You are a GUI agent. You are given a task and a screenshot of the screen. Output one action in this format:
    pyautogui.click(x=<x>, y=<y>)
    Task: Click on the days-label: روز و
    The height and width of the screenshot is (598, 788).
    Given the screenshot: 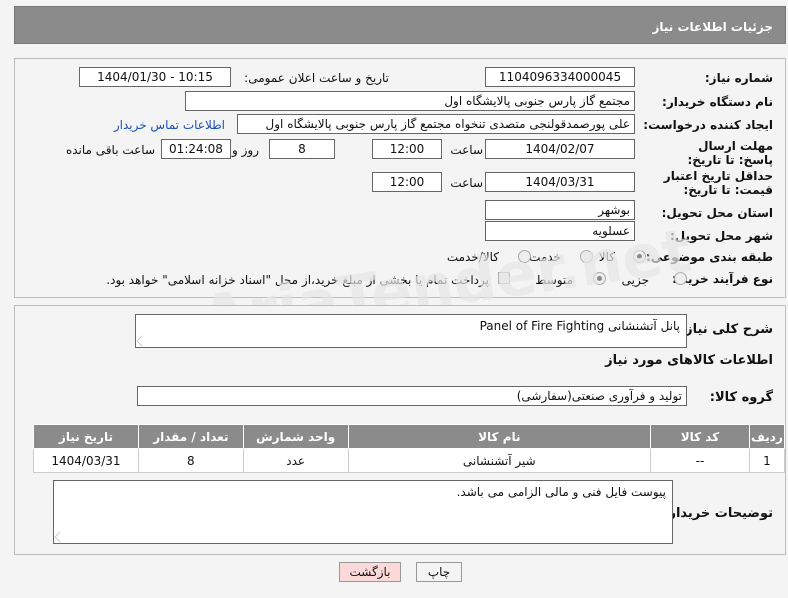 What is the action you would take?
    pyautogui.click(x=245, y=150)
    